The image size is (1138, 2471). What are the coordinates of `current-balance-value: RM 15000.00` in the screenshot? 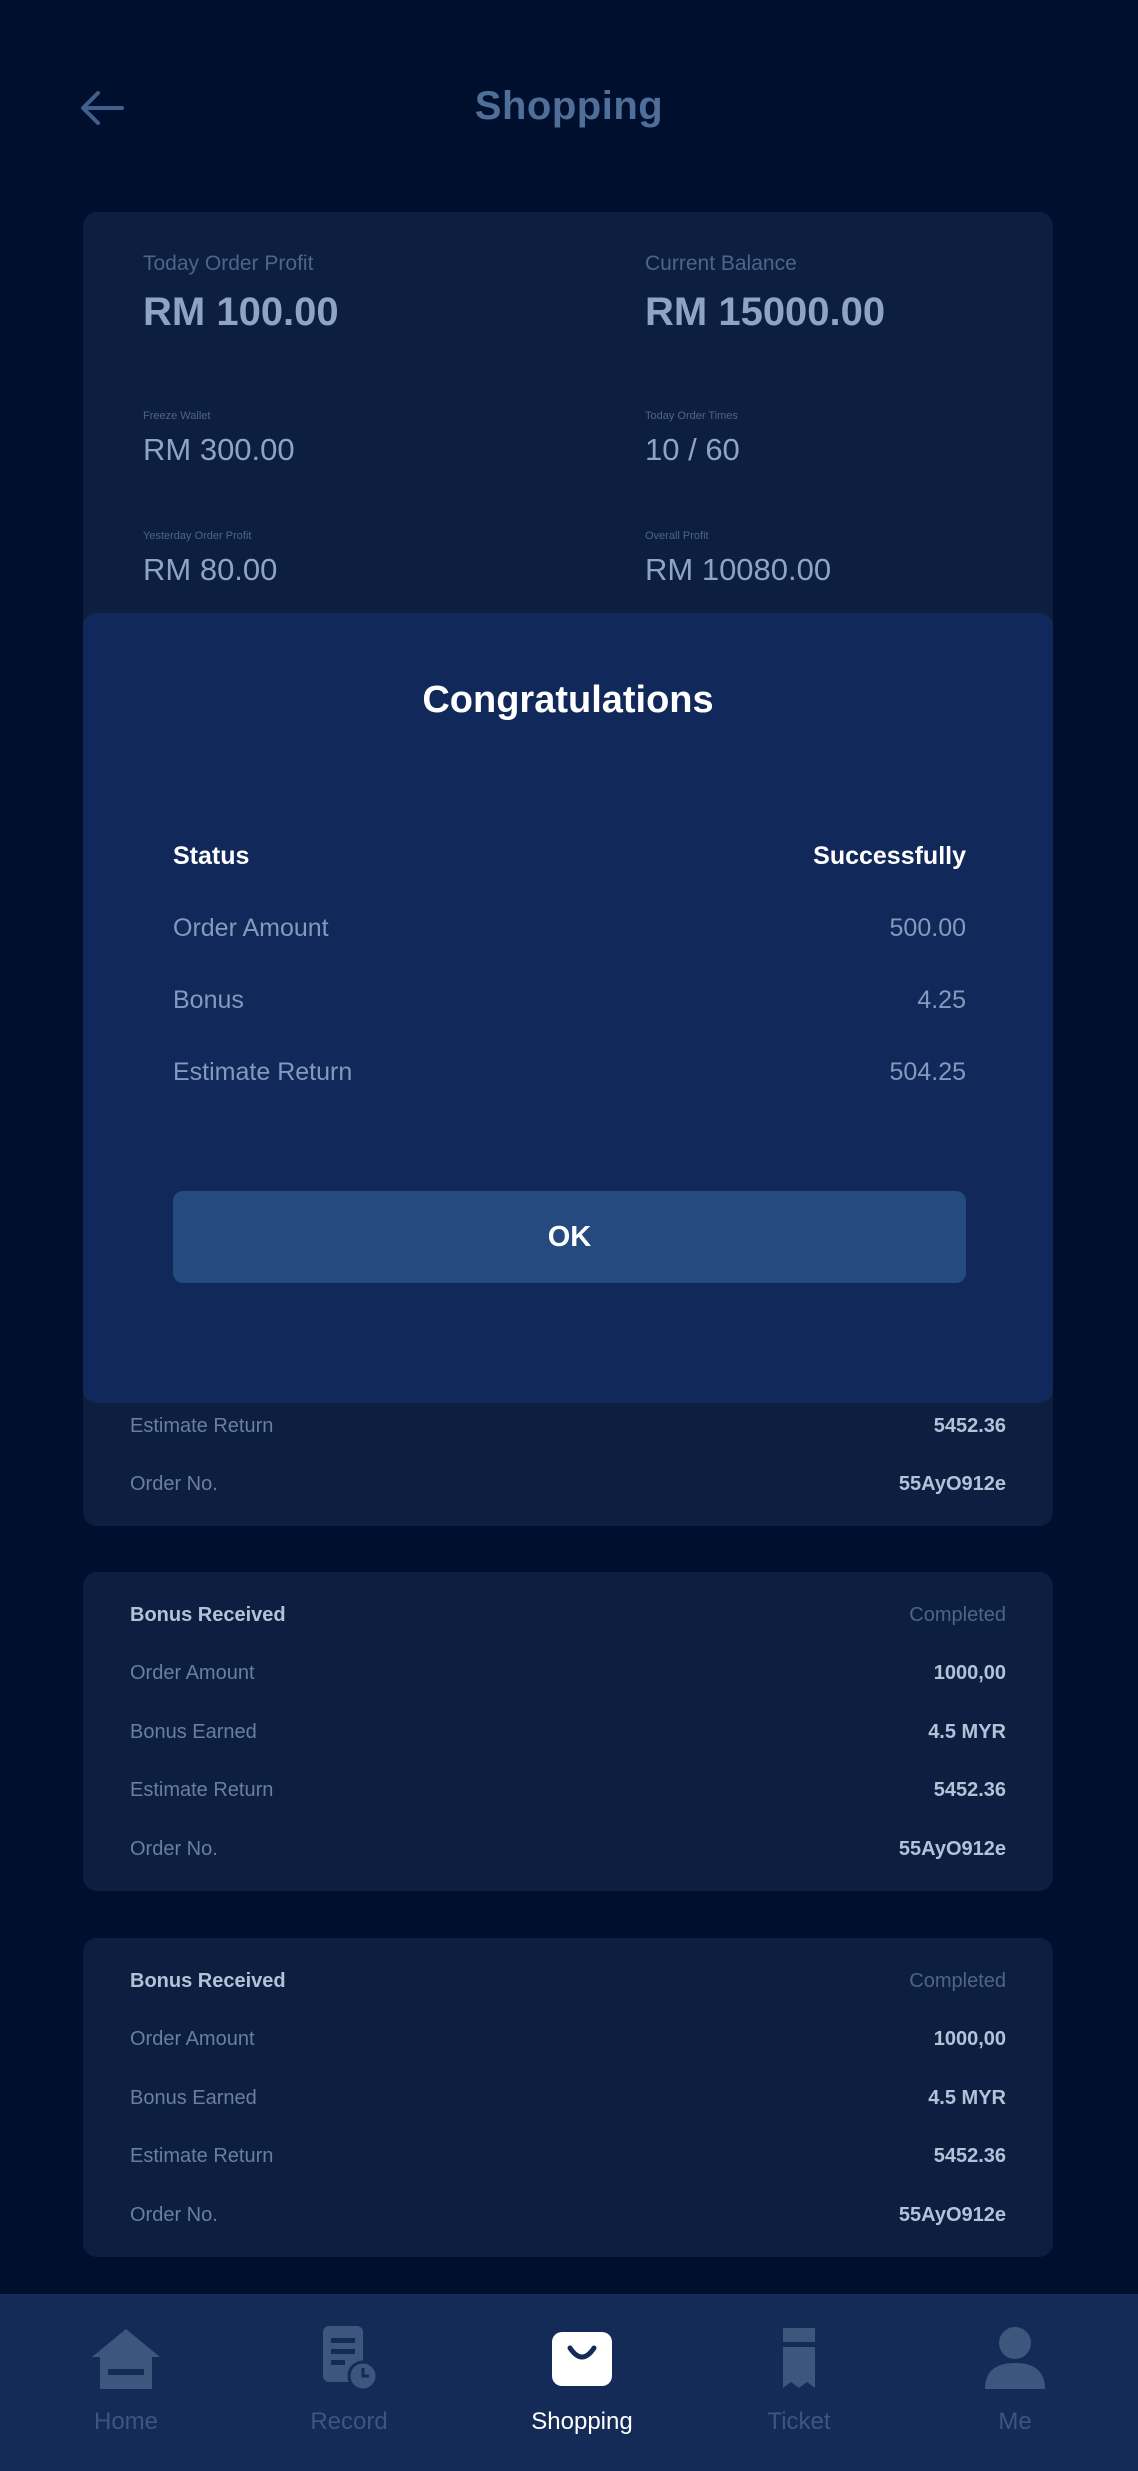 It's located at (765, 312).